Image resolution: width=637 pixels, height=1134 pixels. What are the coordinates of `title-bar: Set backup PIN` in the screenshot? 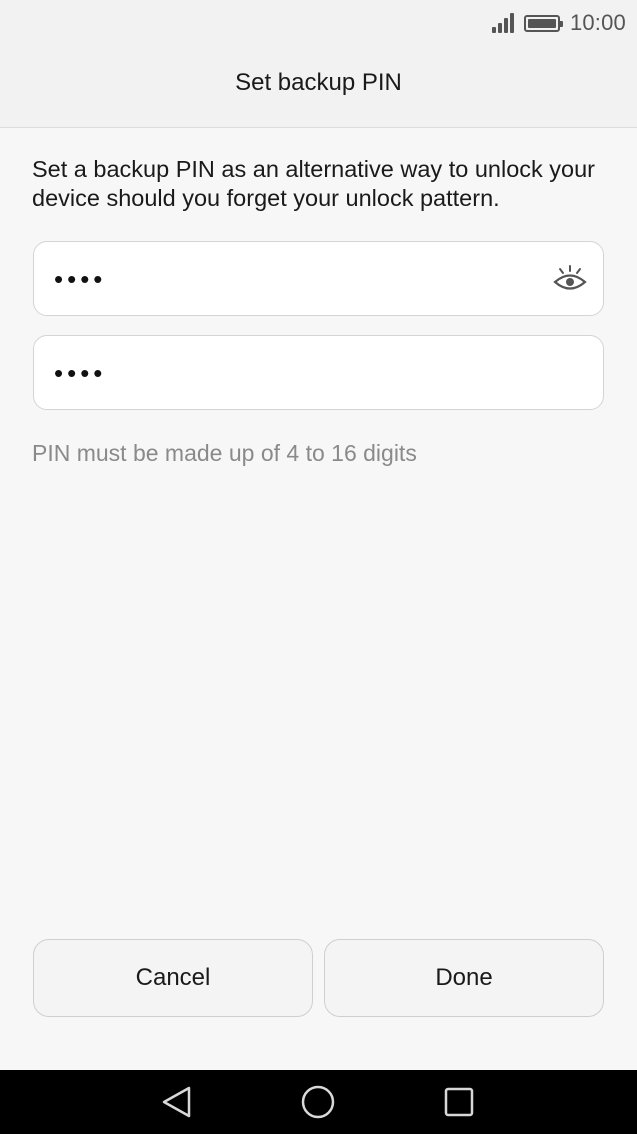 It's located at (318, 87).